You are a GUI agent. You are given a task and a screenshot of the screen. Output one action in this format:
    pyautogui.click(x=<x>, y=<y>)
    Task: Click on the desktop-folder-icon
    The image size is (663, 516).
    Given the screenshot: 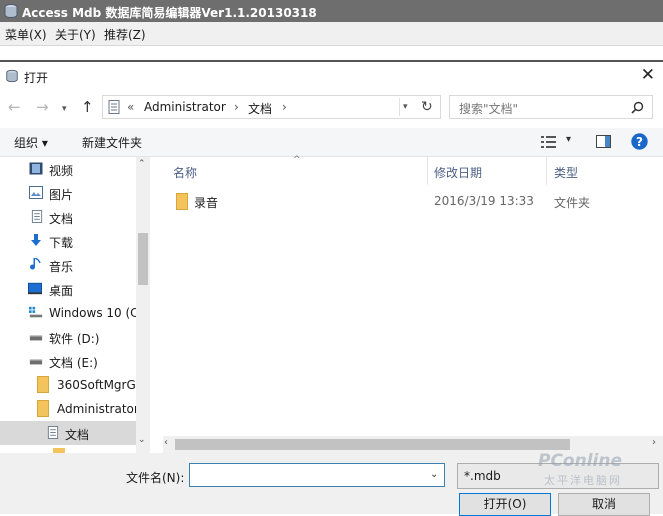 What is the action you would take?
    pyautogui.click(x=35, y=288)
    